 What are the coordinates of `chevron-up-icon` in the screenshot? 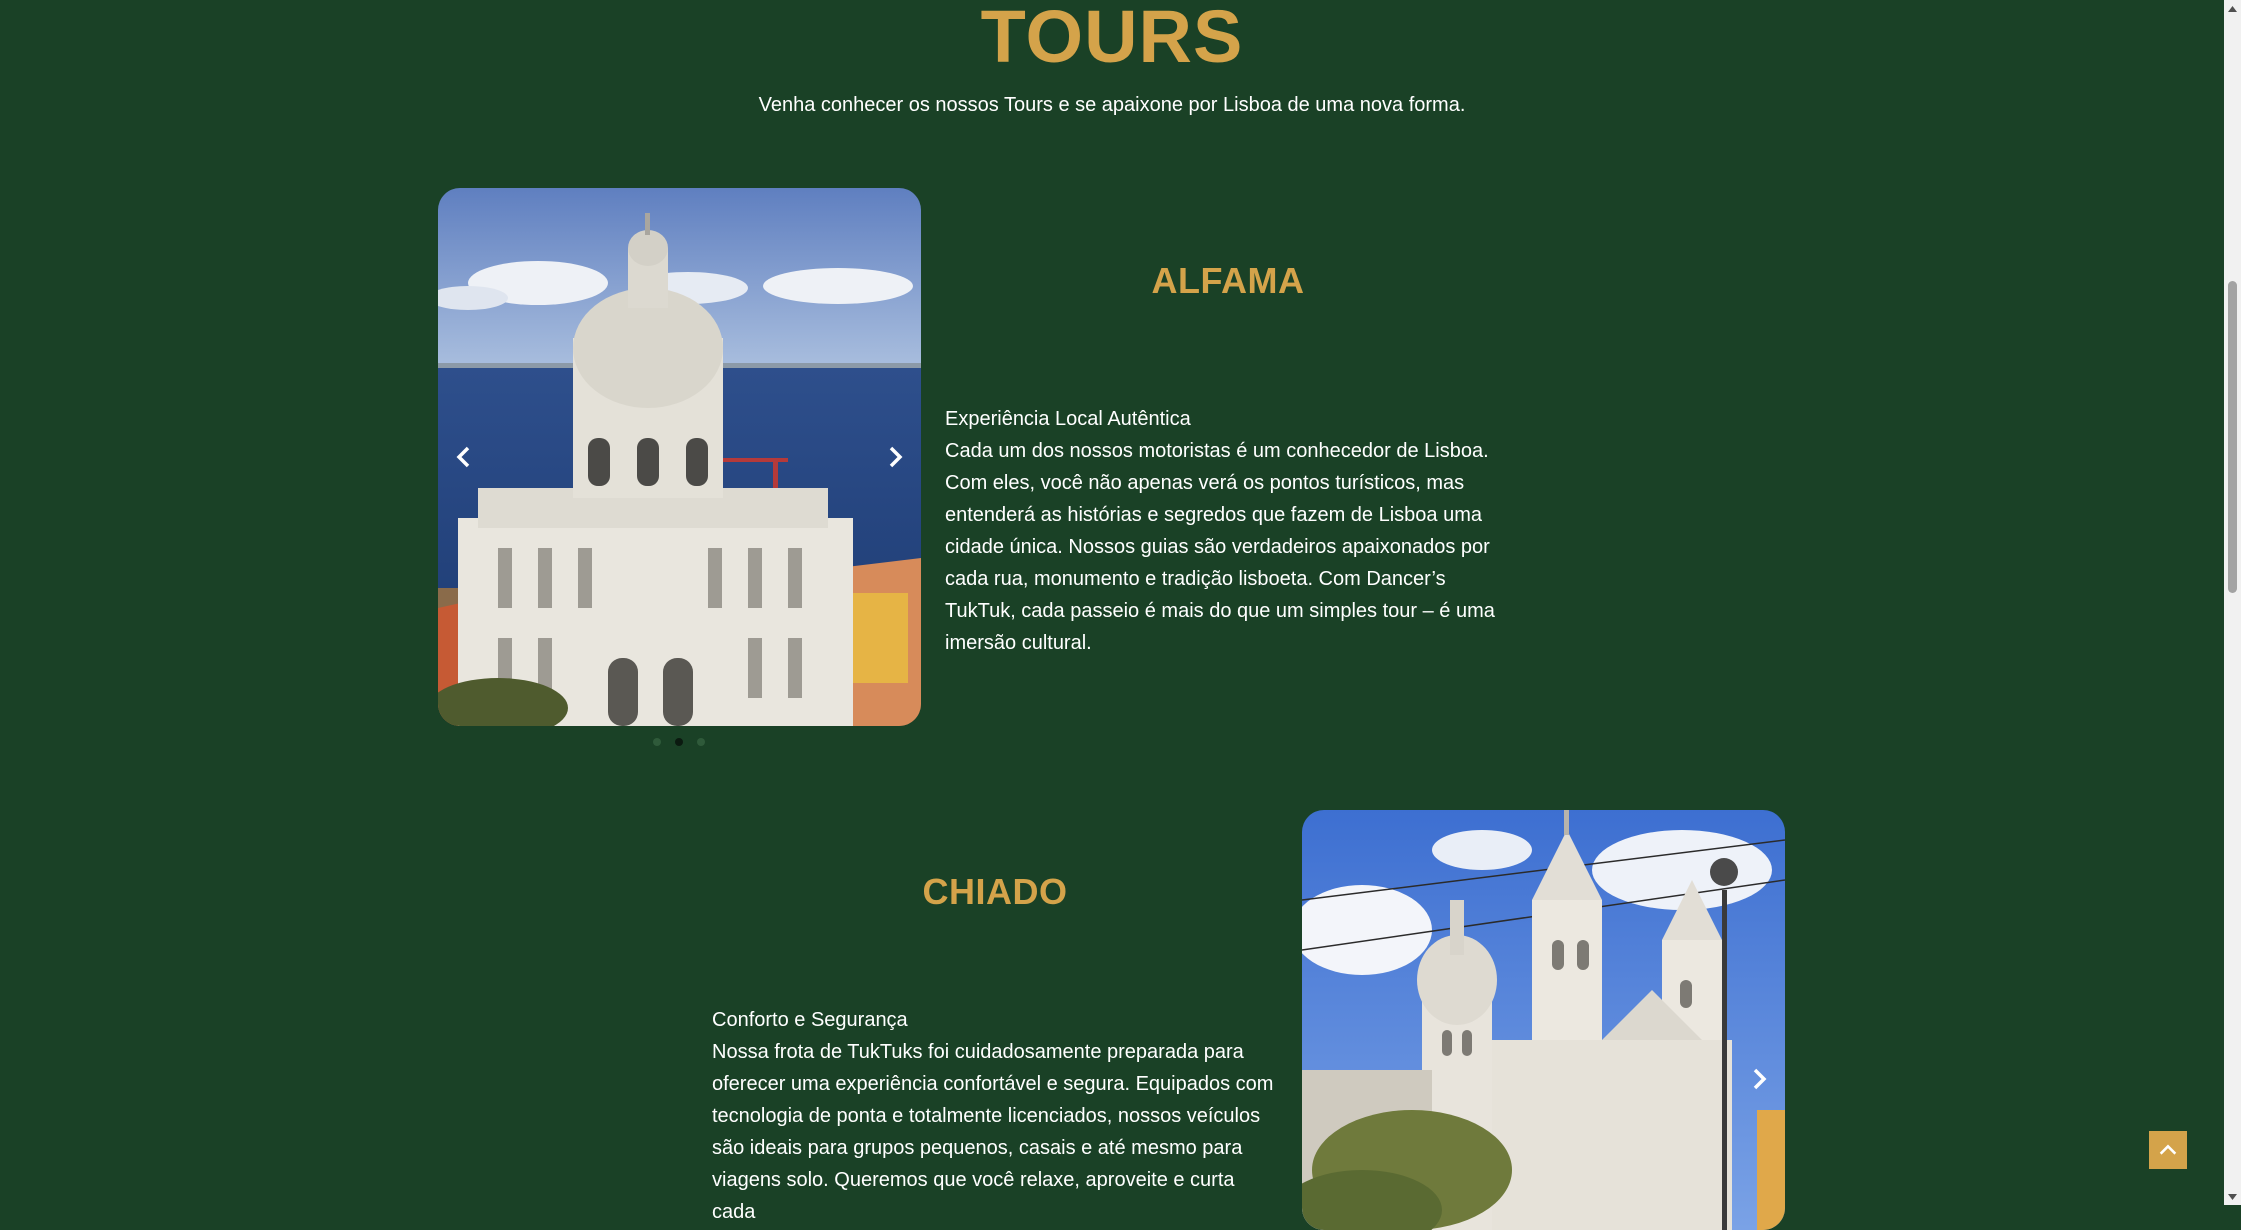 It's located at (2168, 1149).